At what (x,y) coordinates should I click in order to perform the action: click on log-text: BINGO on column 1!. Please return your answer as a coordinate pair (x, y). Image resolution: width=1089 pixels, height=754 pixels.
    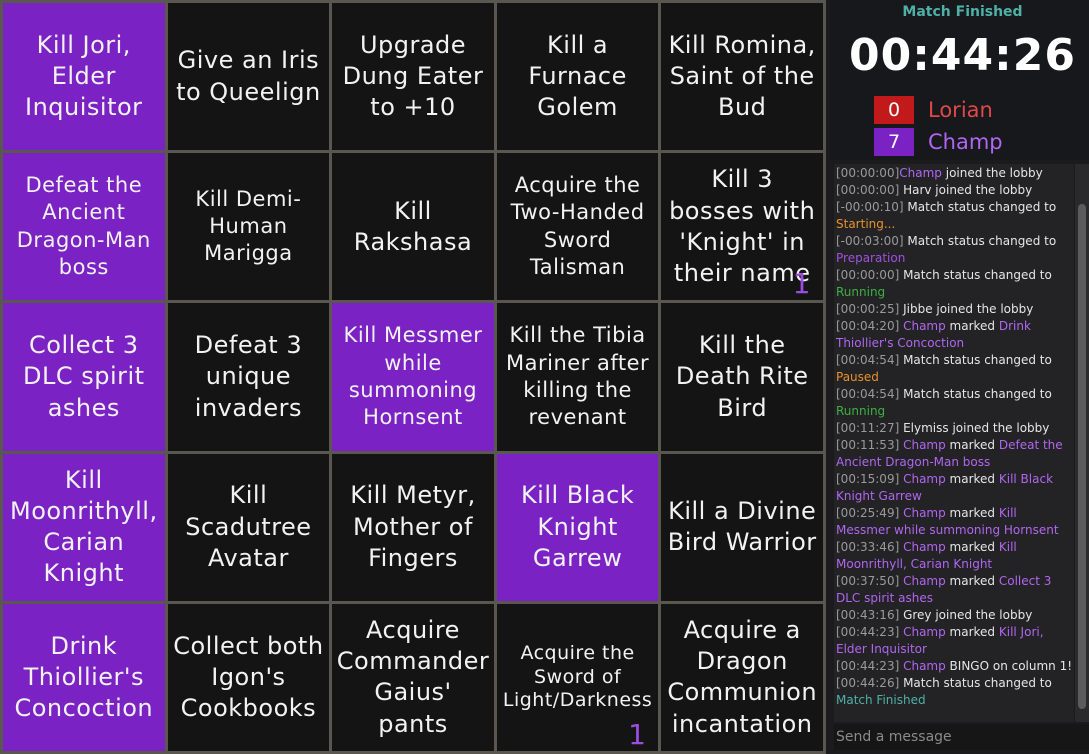
    Looking at the image, I should click on (1009, 666).